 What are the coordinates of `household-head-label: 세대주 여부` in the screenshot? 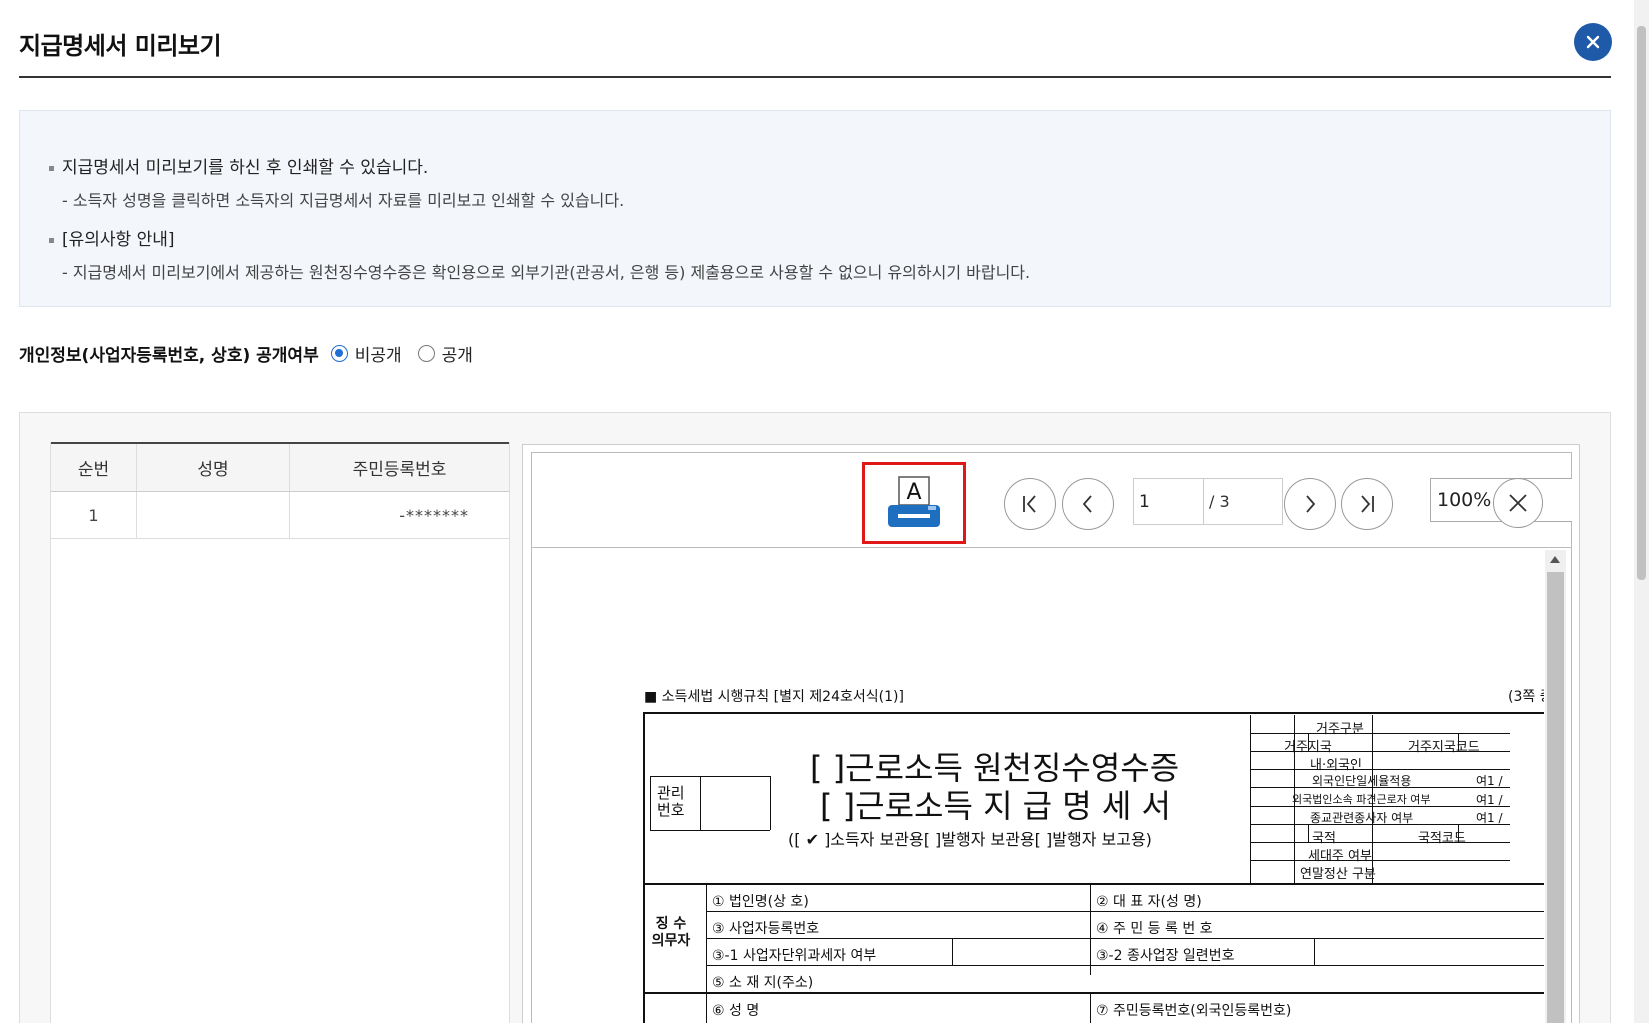 It's located at (1340, 856).